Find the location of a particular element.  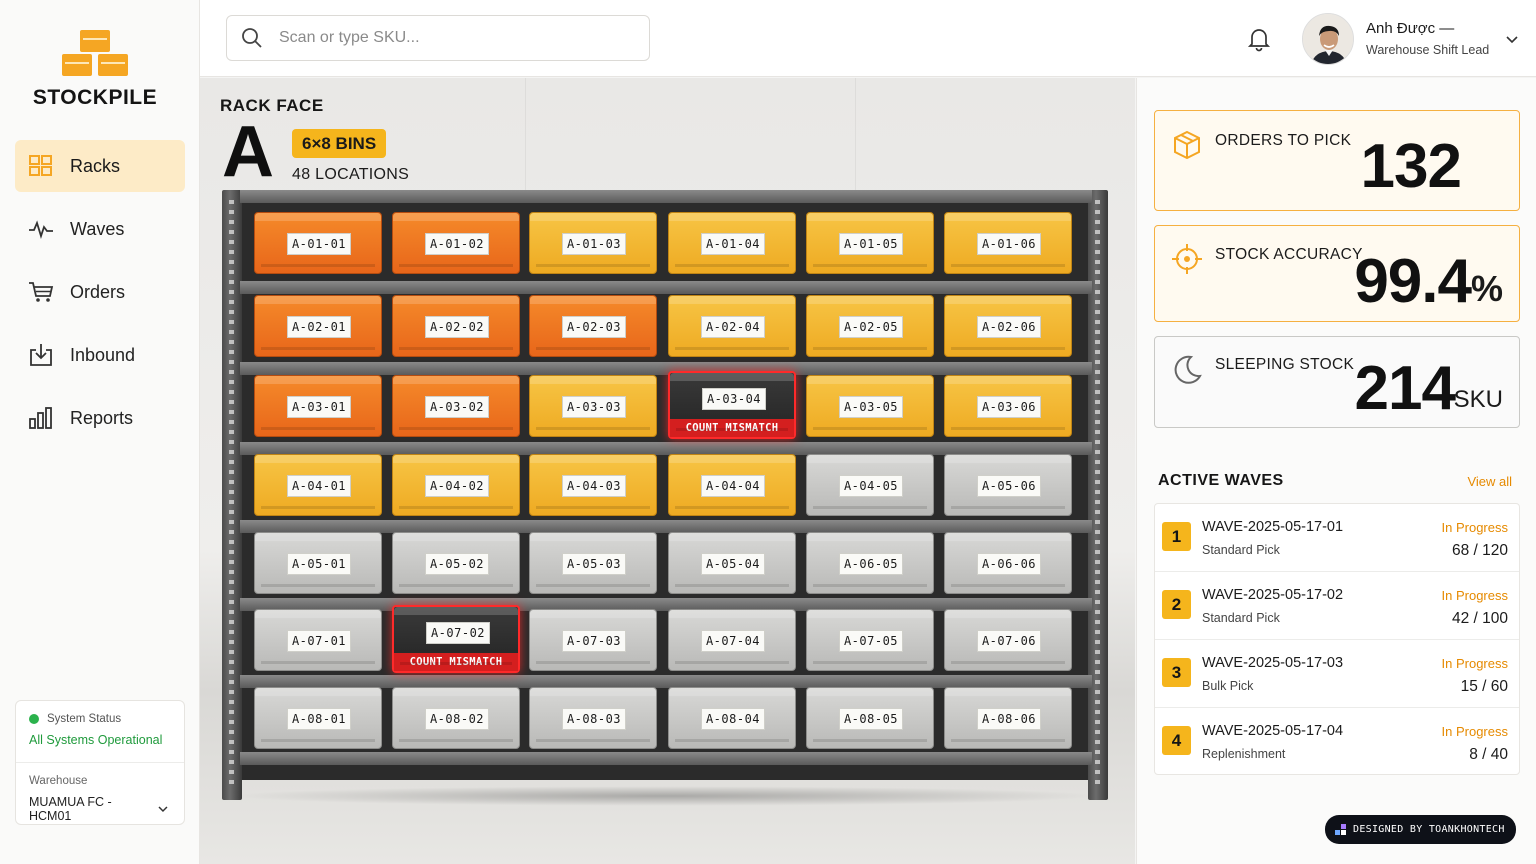

credit-text: DESIGNED BY TOANKHONTECH is located at coordinates (1429, 829).